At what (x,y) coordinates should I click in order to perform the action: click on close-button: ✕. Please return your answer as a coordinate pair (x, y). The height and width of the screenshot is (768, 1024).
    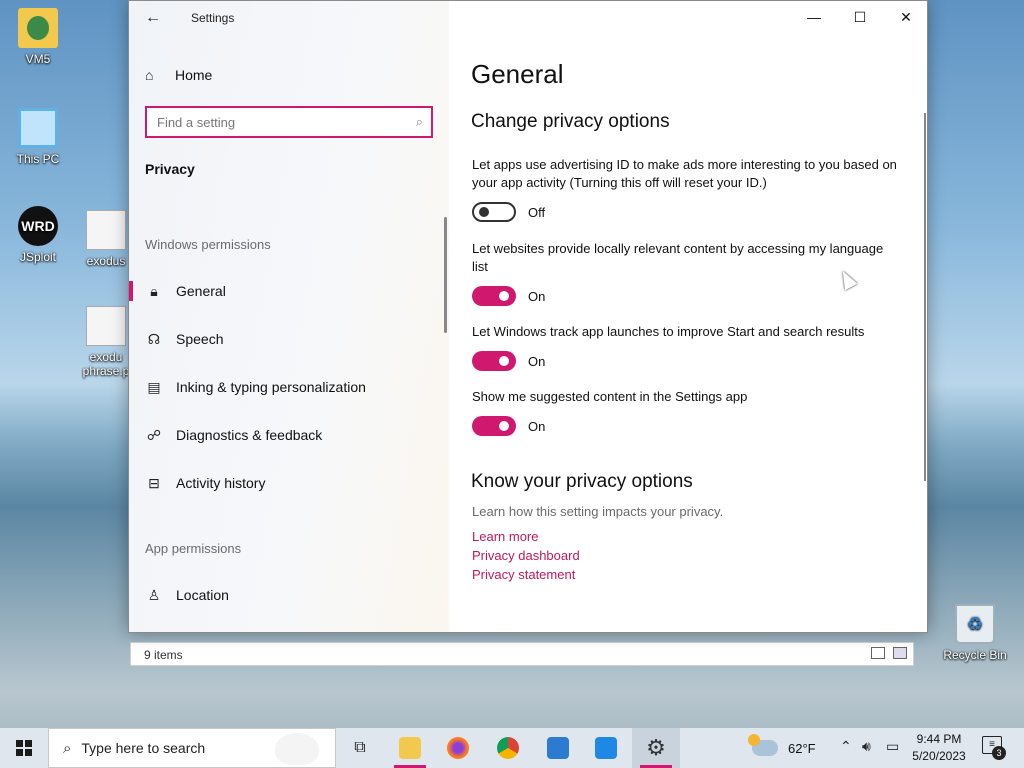
    Looking at the image, I should click on (906, 17).